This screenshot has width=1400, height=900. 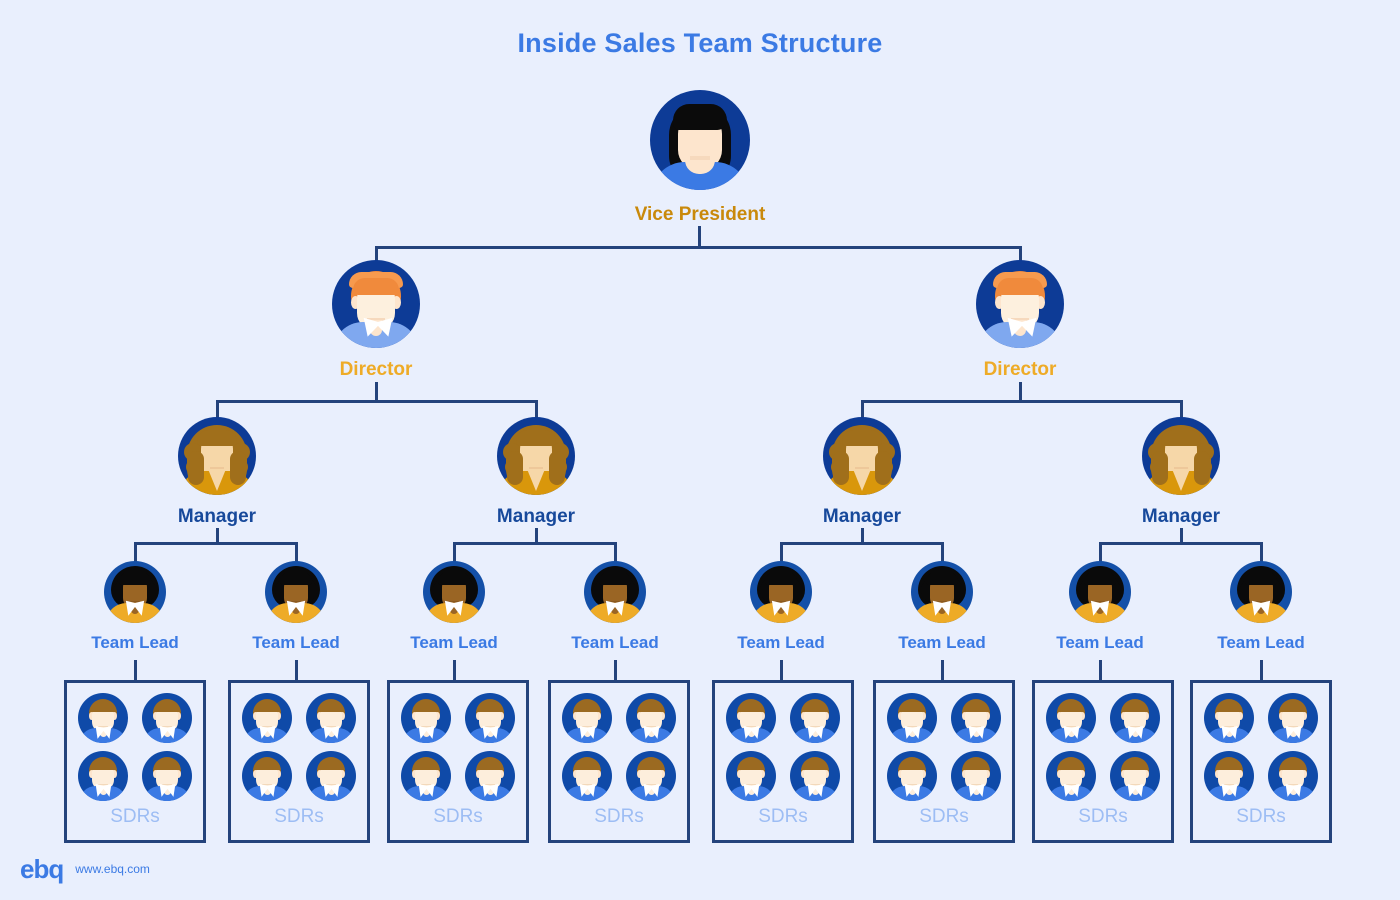 What do you see at coordinates (458, 816) in the screenshot?
I see `sdr-group-label-3: SDRs` at bounding box center [458, 816].